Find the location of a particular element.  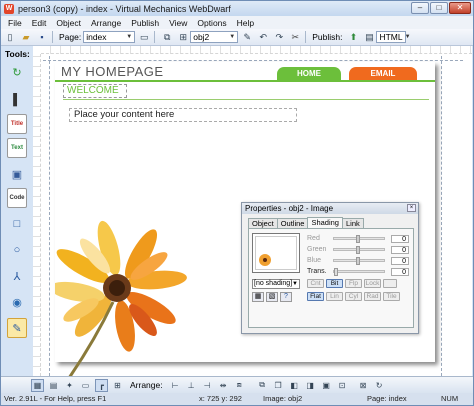

trans-value: 0 is located at coordinates (400, 271).